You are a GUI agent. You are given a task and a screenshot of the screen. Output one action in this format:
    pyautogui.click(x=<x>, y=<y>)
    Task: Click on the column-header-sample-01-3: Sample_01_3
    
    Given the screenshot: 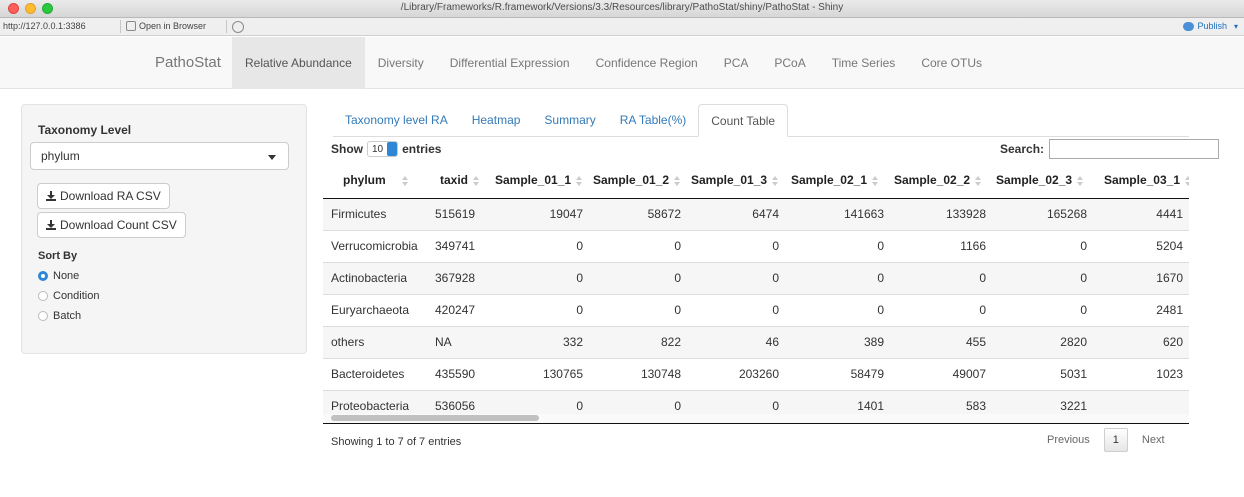 What is the action you would take?
    pyautogui.click(x=736, y=180)
    